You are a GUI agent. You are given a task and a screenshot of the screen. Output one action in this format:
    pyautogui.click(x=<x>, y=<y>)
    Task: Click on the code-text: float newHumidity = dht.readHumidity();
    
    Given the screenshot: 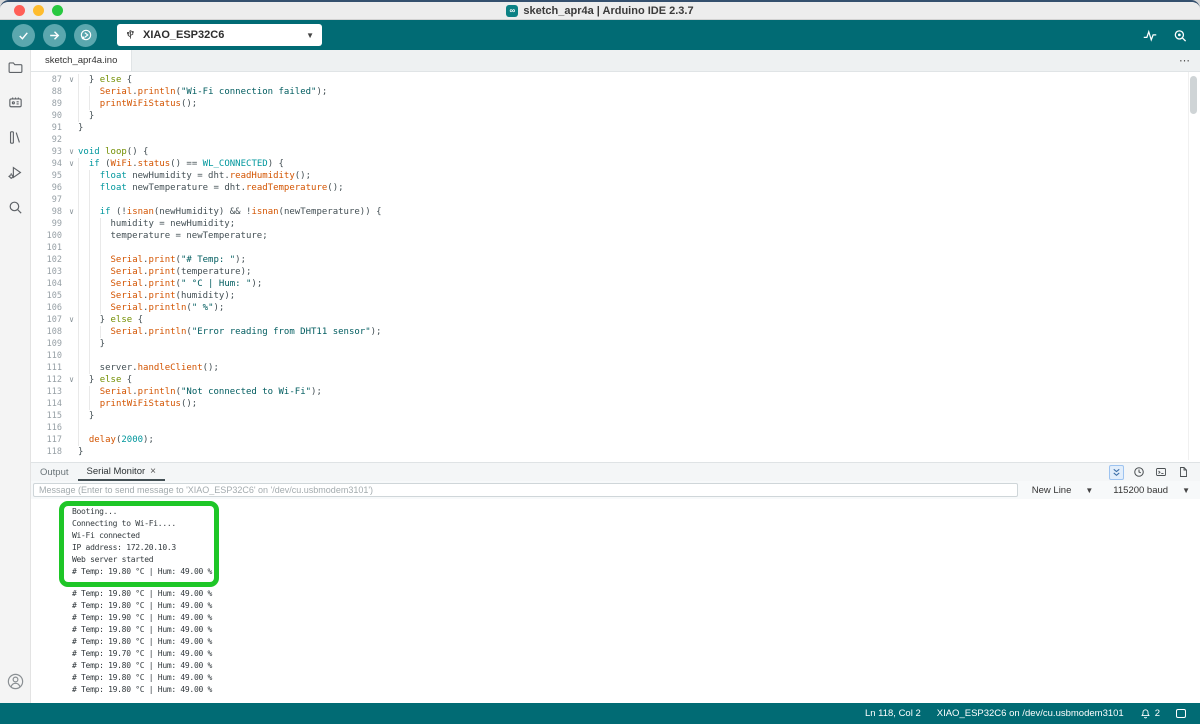 What is the action you would take?
    pyautogui.click(x=194, y=176)
    